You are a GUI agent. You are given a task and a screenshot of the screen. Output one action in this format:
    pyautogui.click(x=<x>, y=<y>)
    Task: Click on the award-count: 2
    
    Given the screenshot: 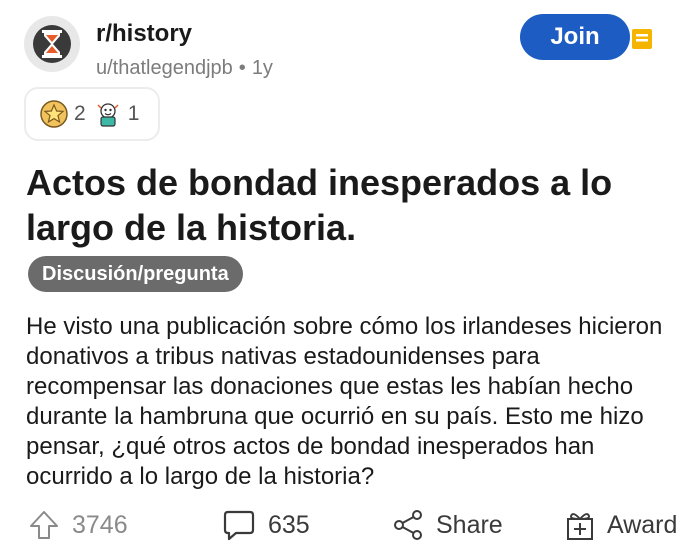 What is the action you would take?
    pyautogui.click(x=80, y=113)
    